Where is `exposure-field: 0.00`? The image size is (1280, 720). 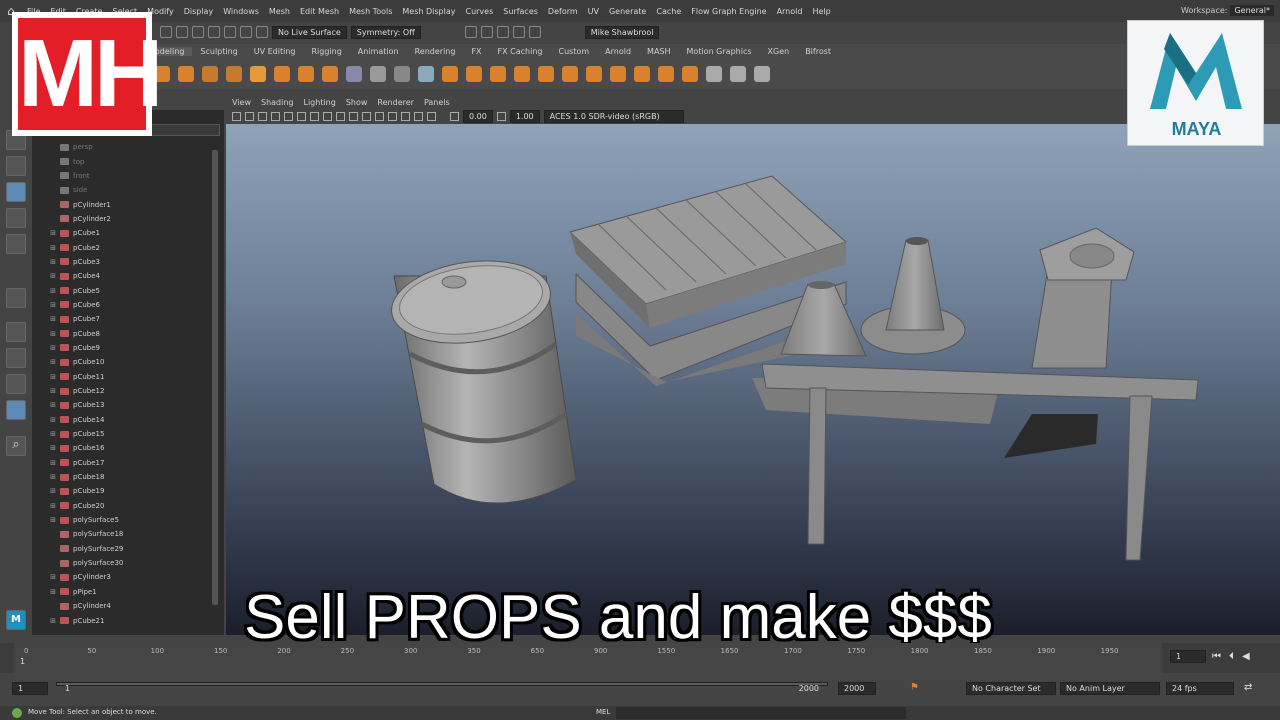
exposure-field: 0.00 is located at coordinates (478, 116).